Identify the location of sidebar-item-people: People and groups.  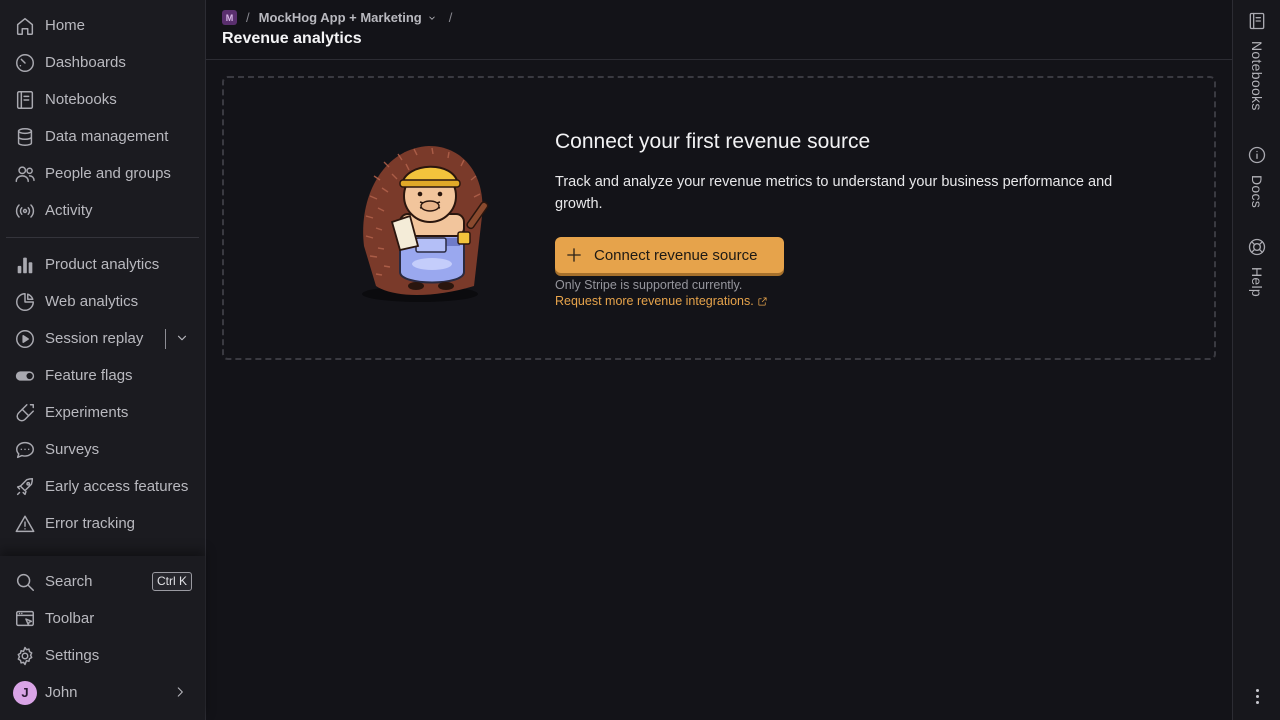
(102, 173).